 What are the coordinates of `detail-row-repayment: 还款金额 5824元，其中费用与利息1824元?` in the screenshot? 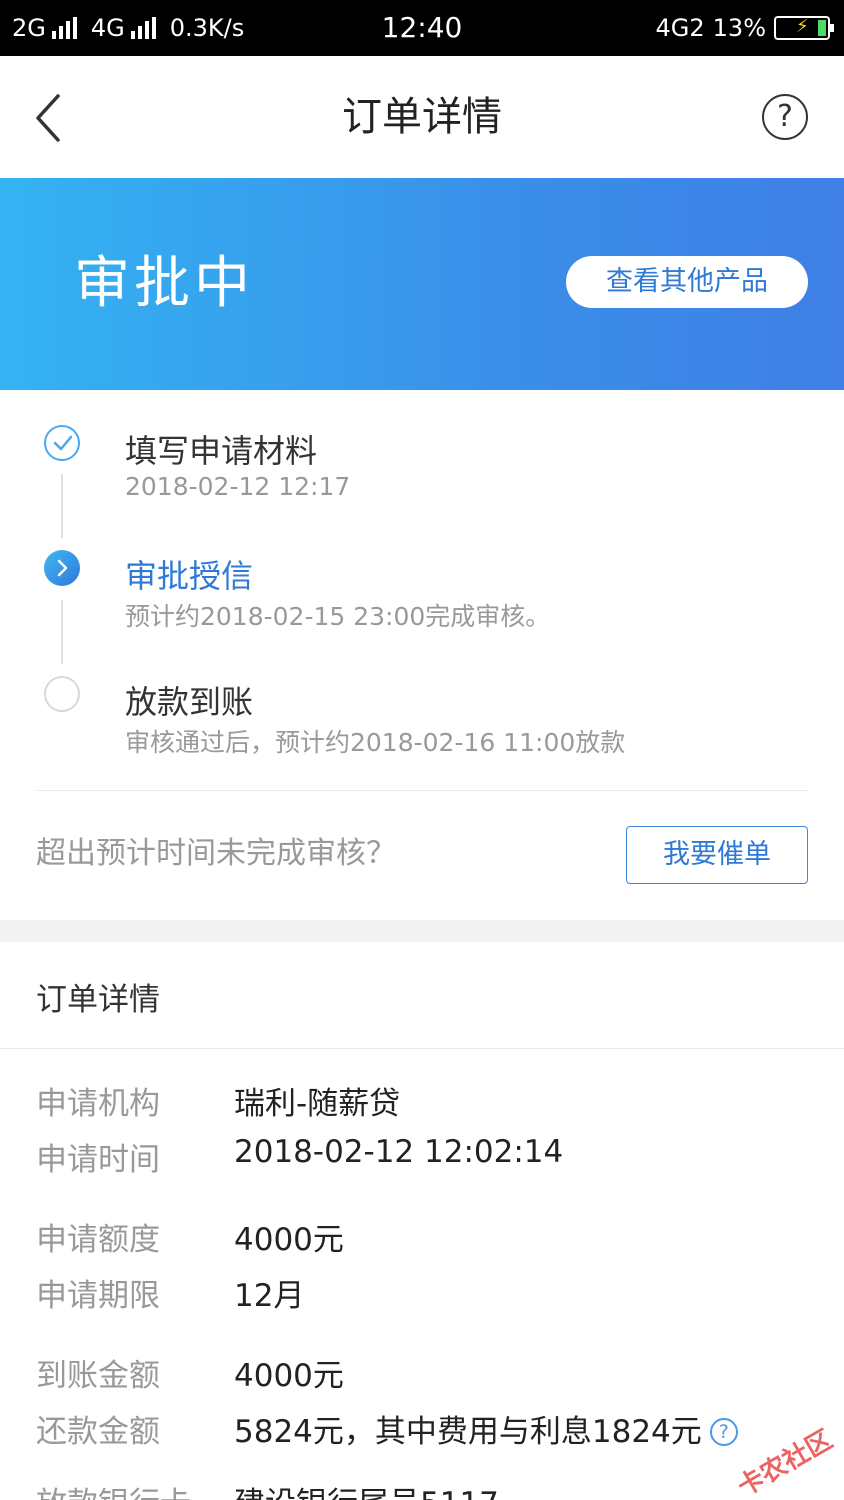 It's located at (422, 1428).